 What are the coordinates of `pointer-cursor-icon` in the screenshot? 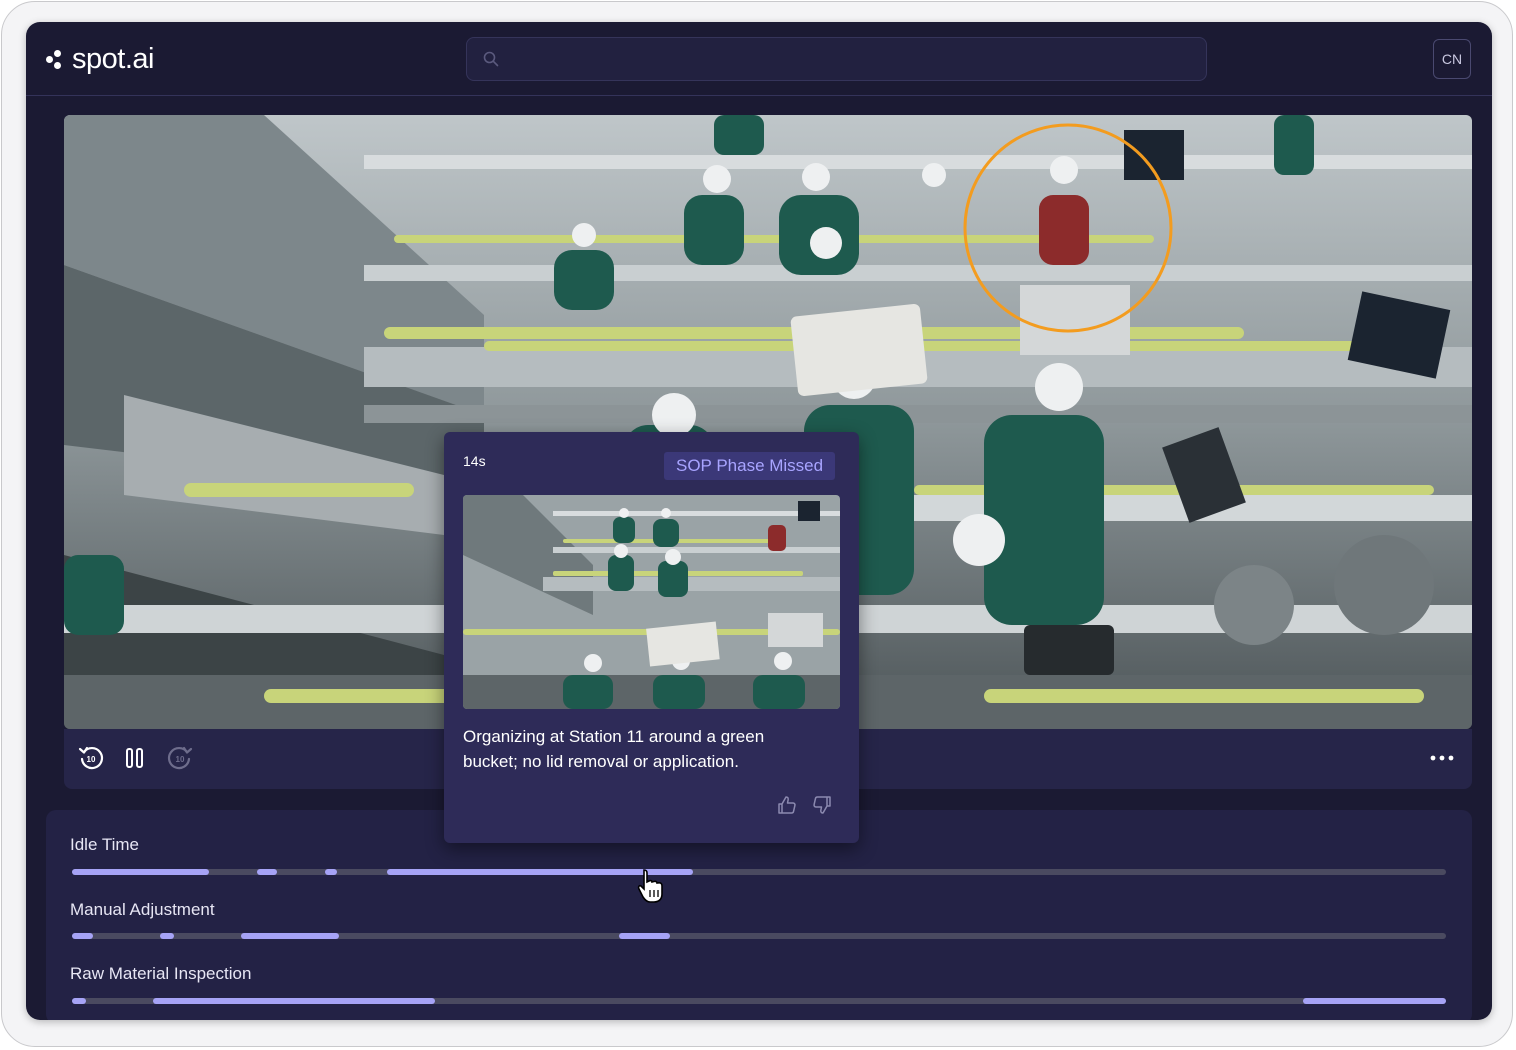 It's located at (650, 886).